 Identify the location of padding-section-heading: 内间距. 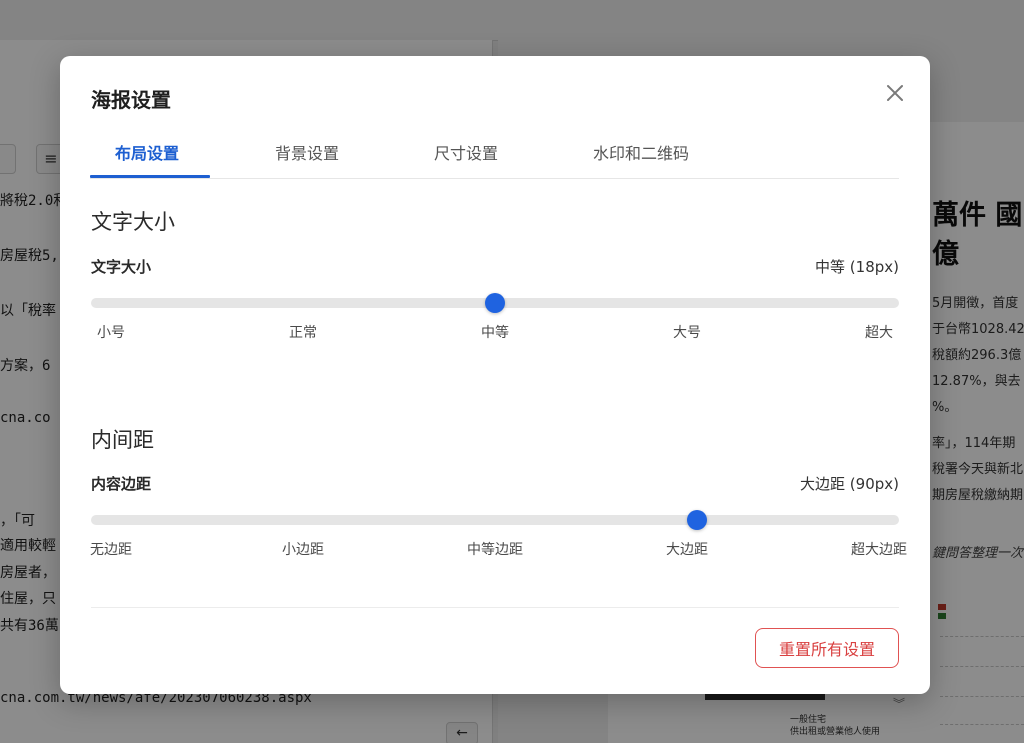
(122, 440).